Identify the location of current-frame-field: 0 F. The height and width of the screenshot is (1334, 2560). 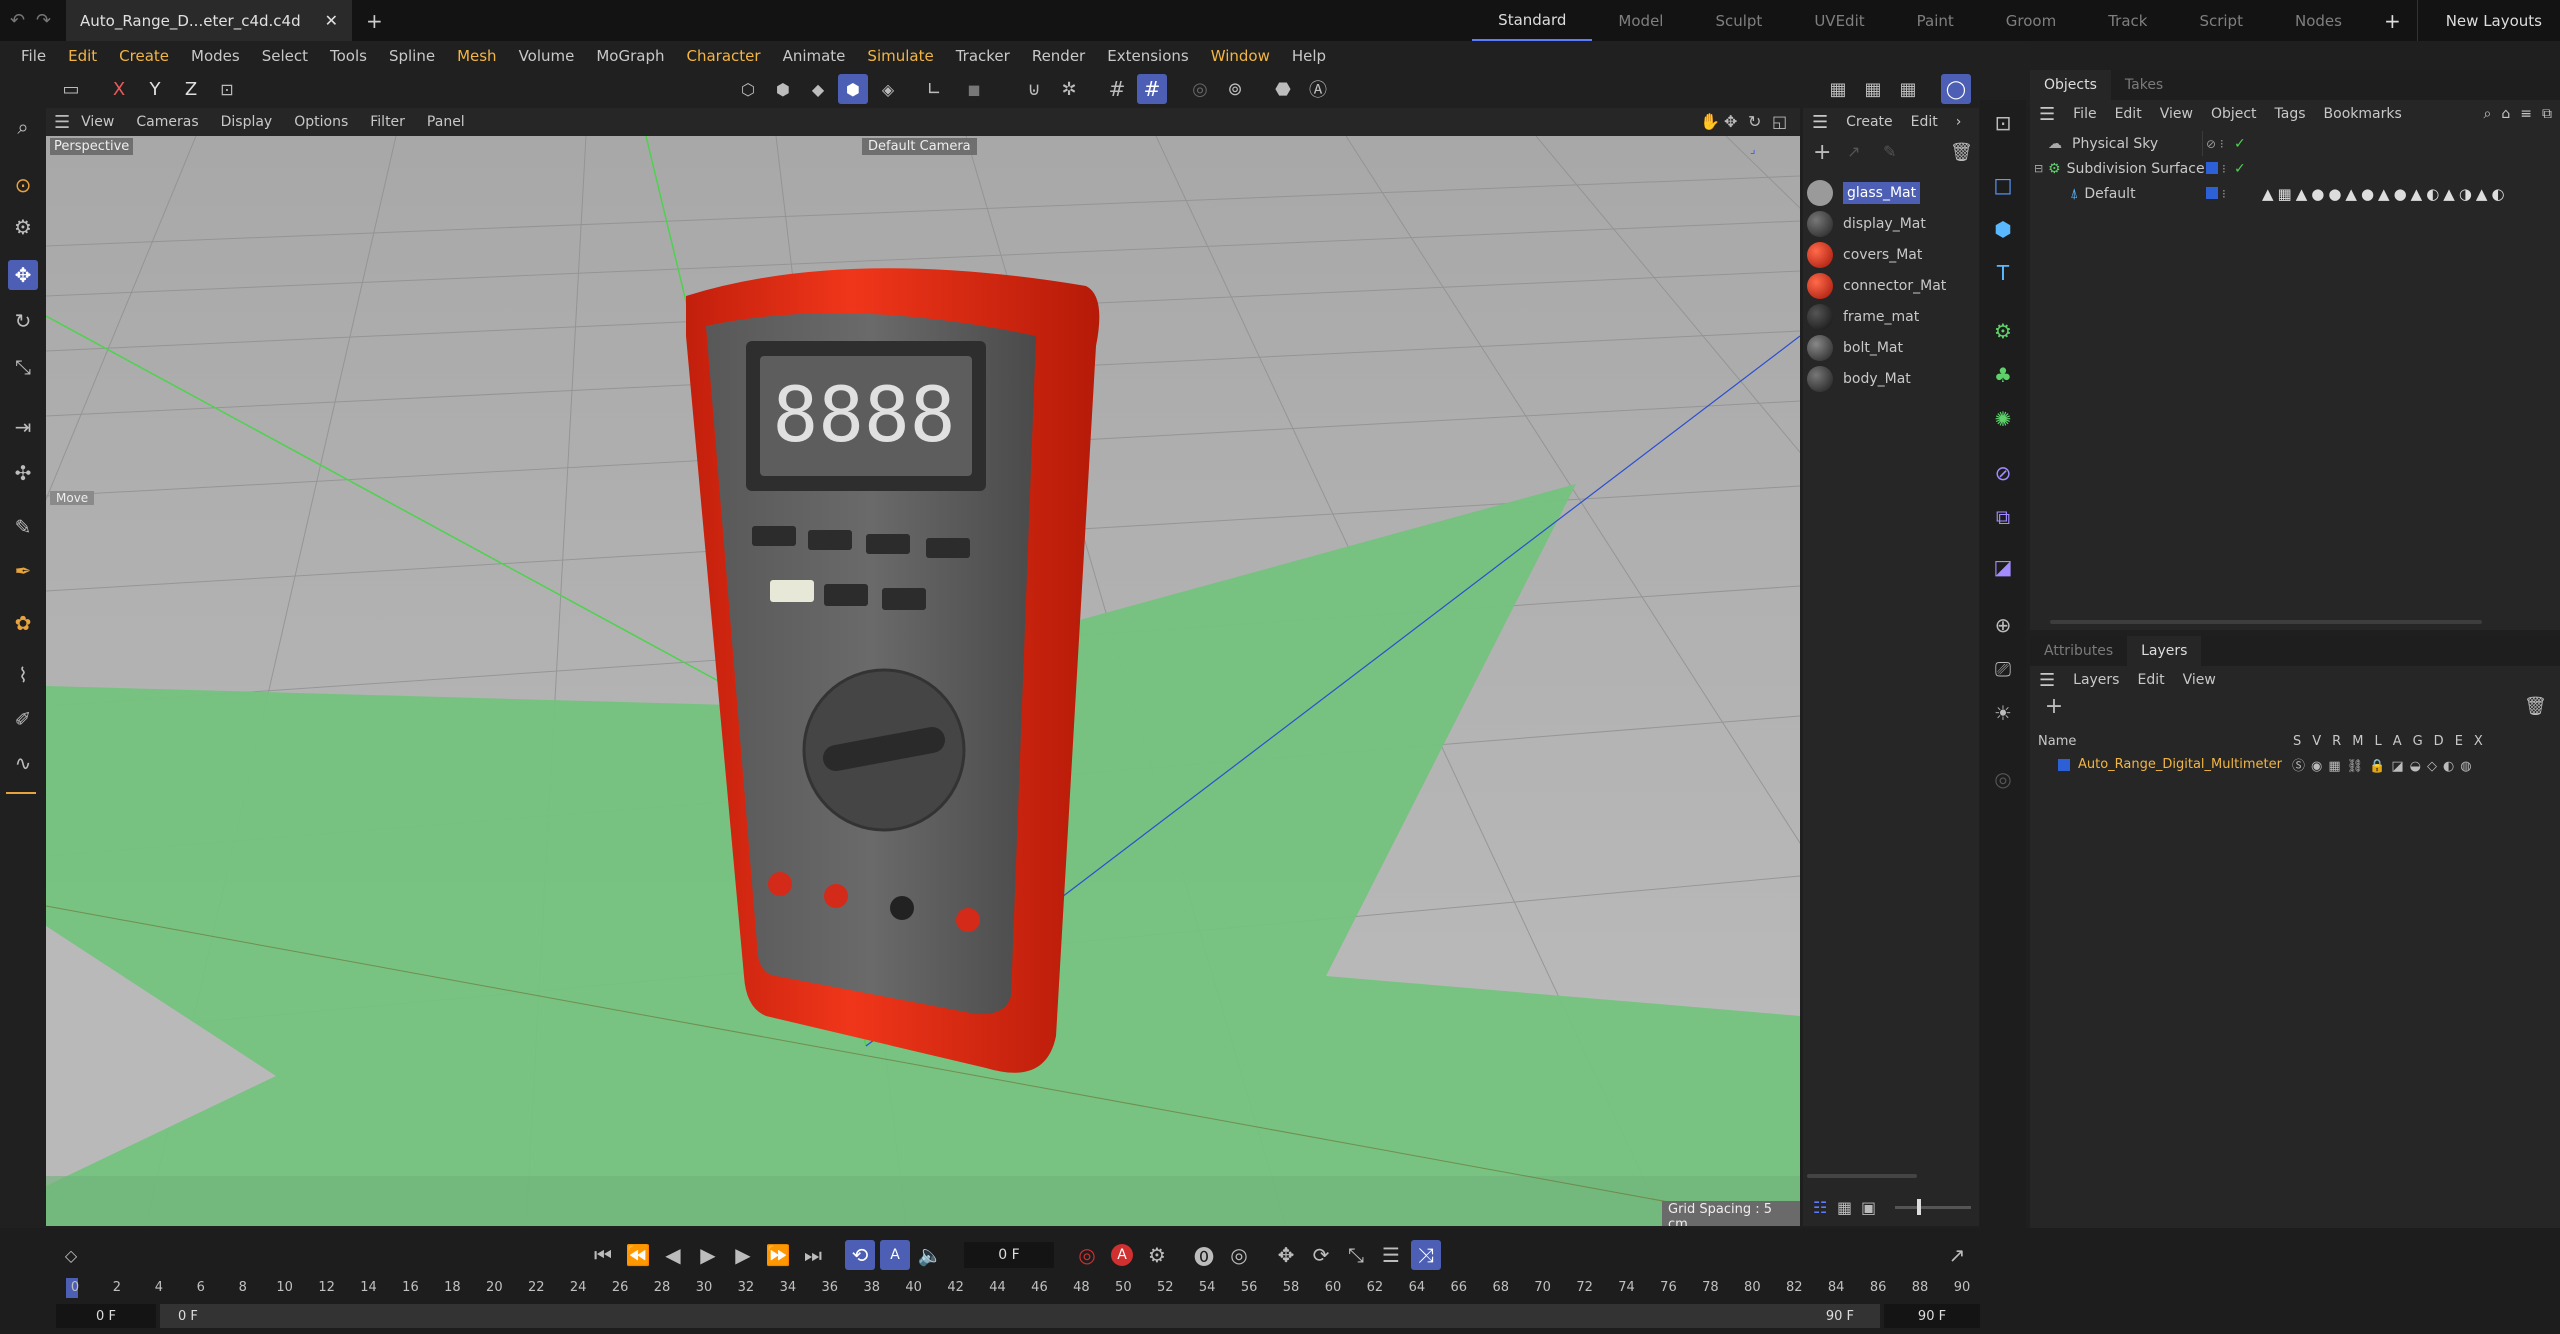
(1009, 1255).